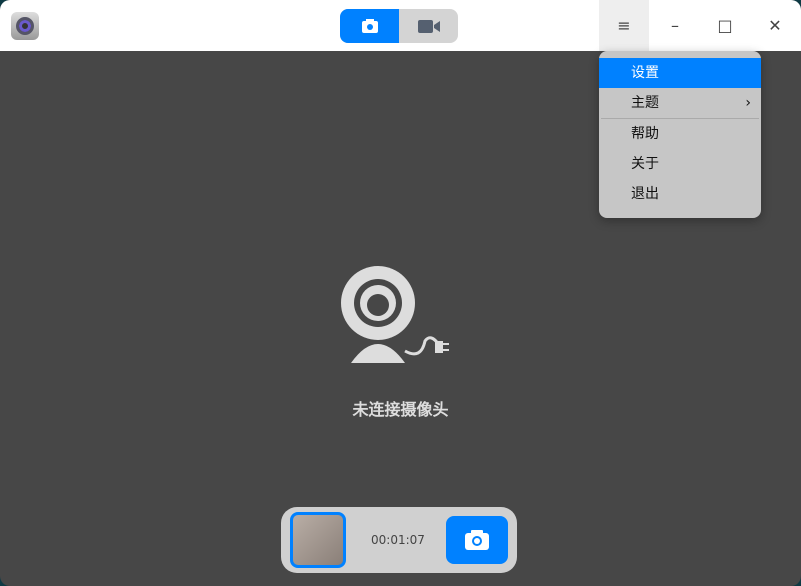 This screenshot has width=801, height=586. What do you see at coordinates (318, 540) in the screenshot?
I see `last-capture-thumbnail` at bounding box center [318, 540].